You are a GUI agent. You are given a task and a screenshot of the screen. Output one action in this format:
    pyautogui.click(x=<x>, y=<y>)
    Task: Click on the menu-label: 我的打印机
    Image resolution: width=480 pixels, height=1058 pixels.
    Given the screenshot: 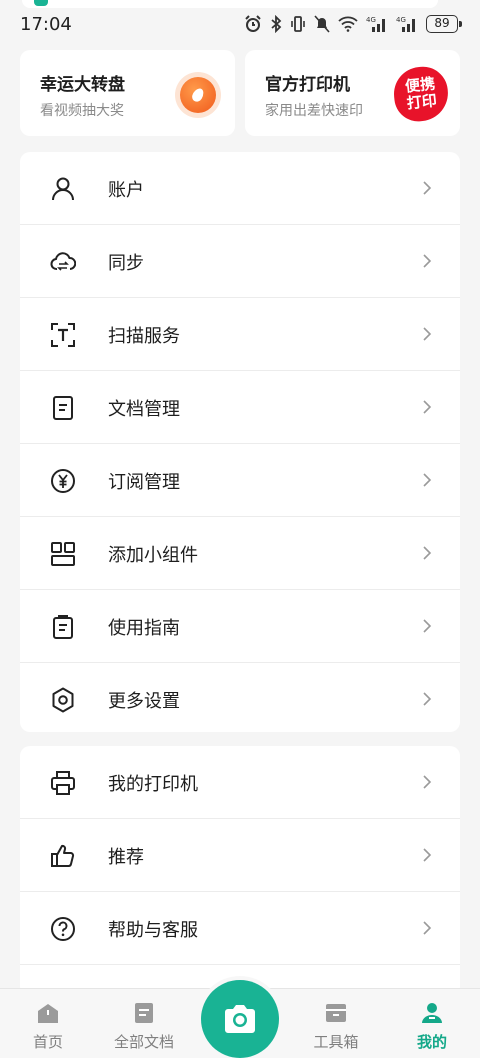 What is the action you would take?
    pyautogui.click(x=153, y=784)
    